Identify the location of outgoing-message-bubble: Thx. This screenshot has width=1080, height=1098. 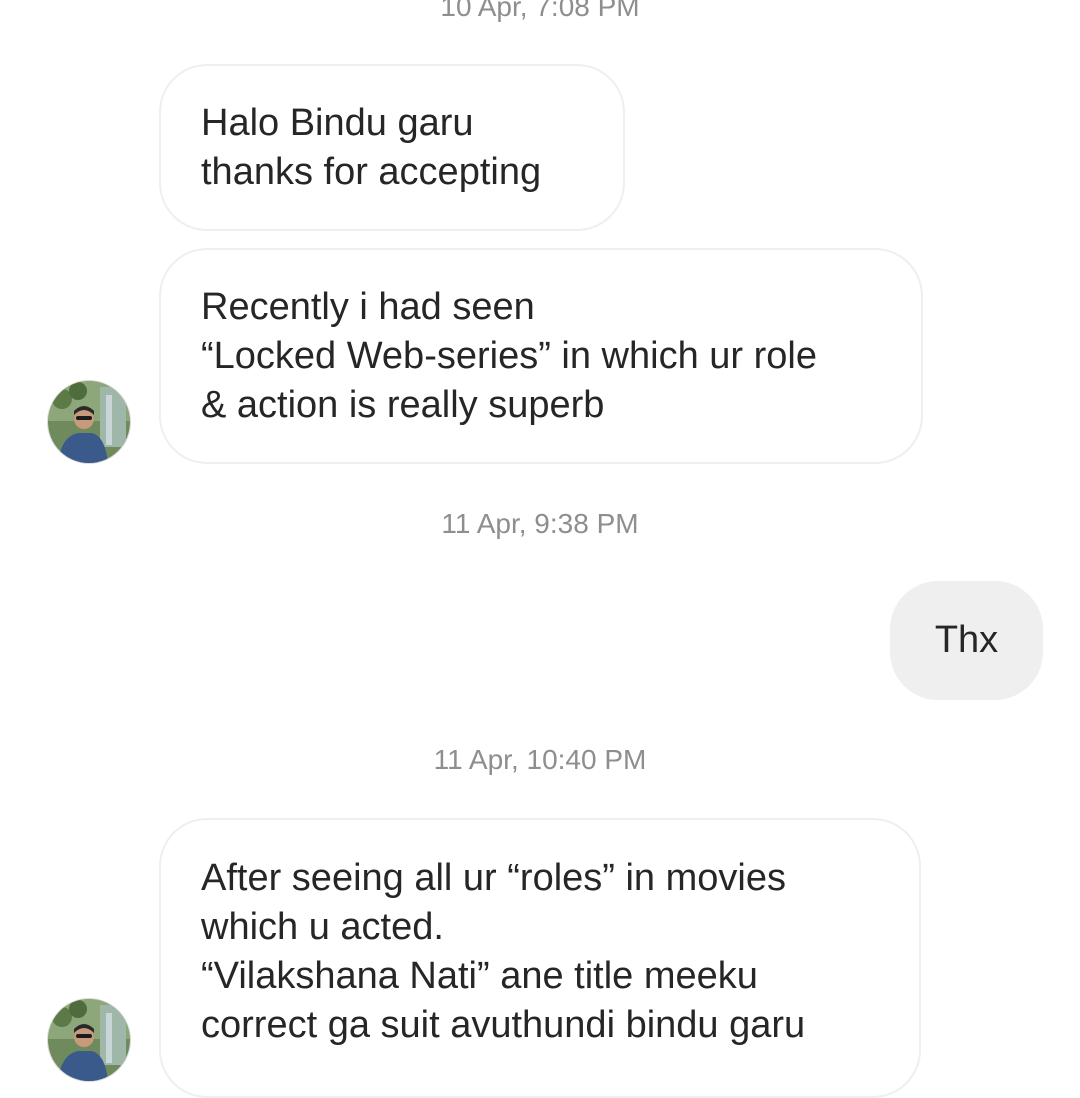
(966, 640).